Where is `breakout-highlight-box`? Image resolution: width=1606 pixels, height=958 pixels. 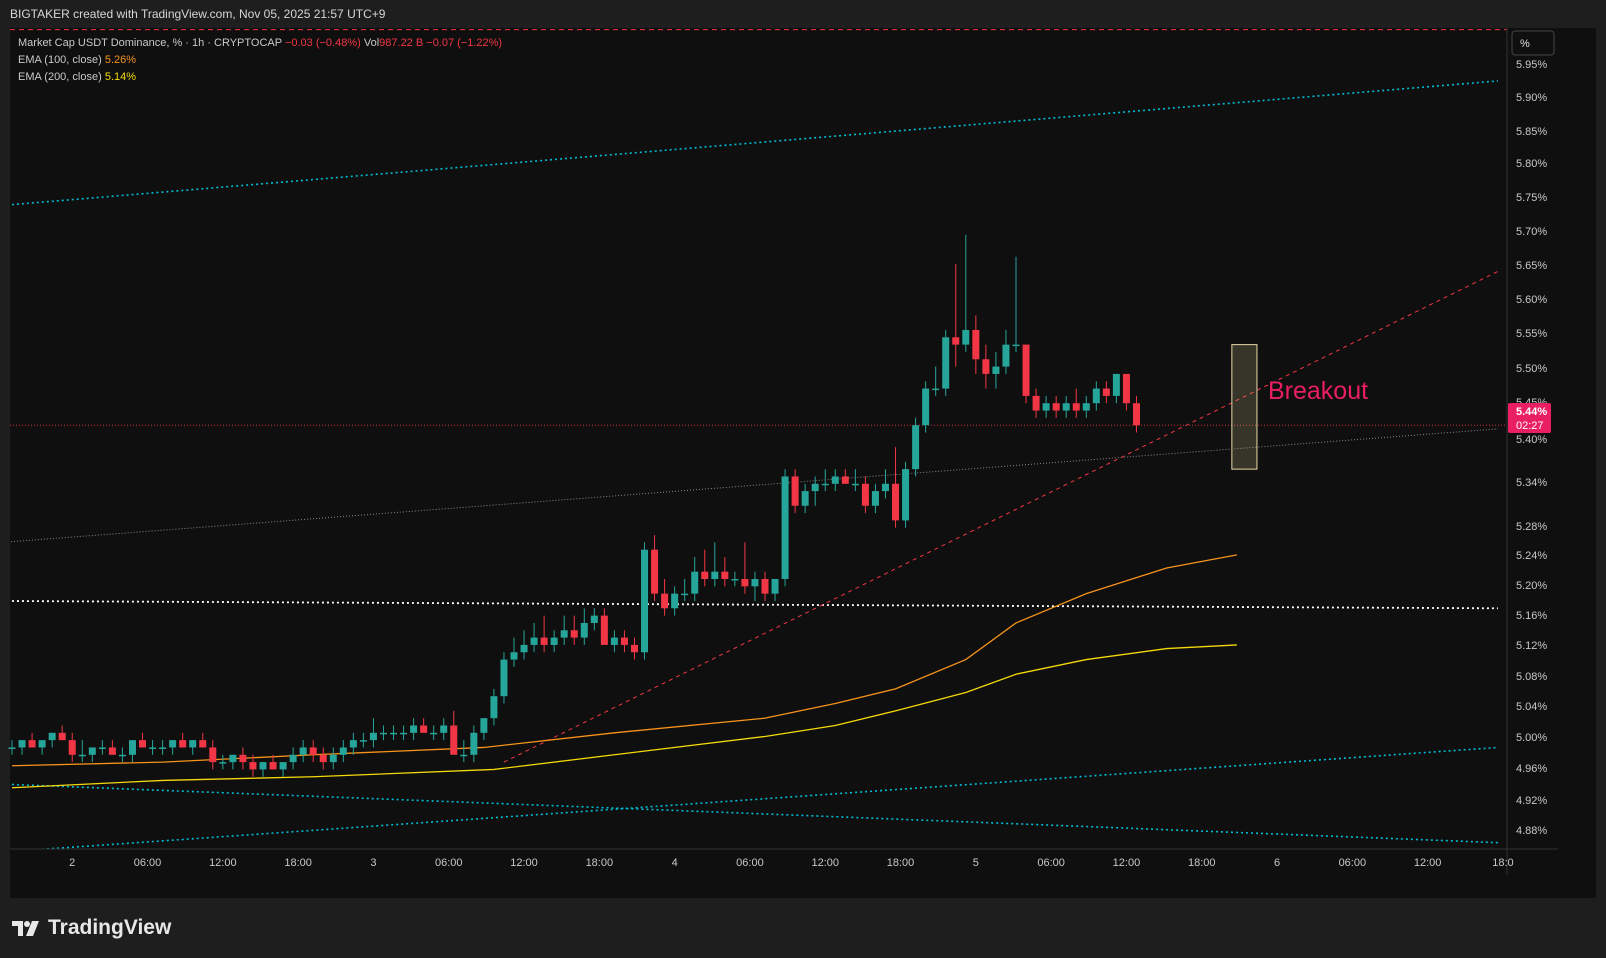 breakout-highlight-box is located at coordinates (1244, 407).